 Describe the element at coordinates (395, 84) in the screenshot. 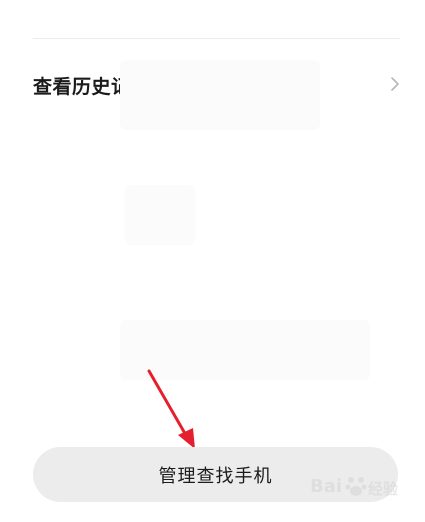

I see `chevron-right-icon` at that location.